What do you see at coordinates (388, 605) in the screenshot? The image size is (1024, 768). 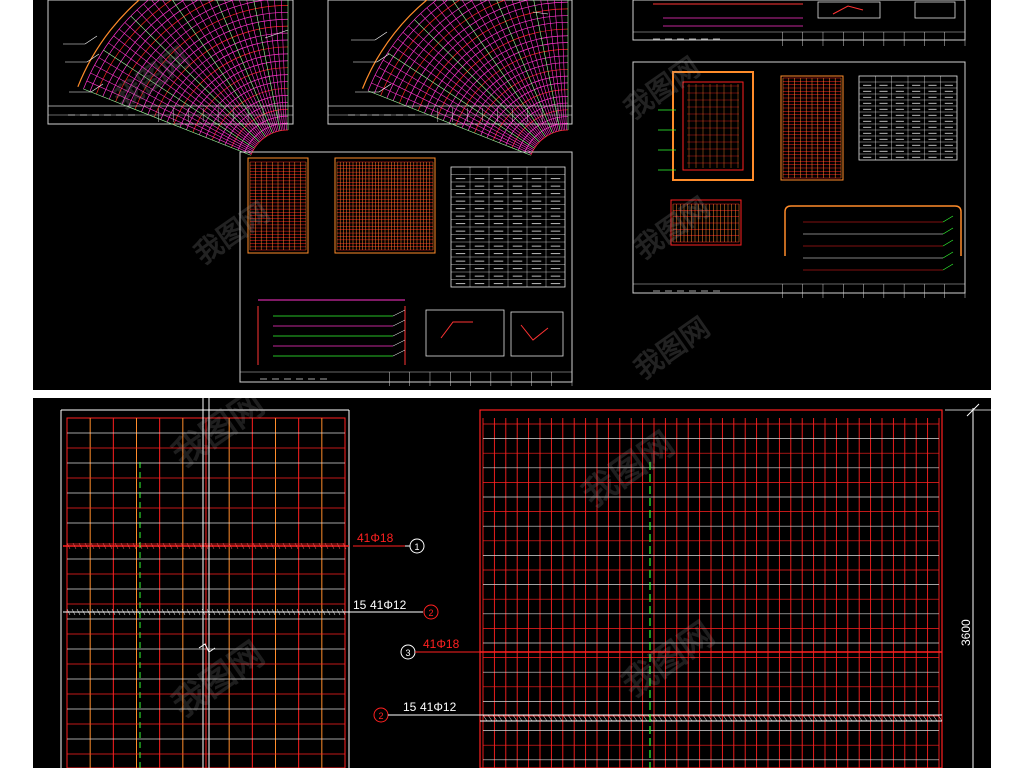 I see `callout-left-grid-label: 41Φ12` at bounding box center [388, 605].